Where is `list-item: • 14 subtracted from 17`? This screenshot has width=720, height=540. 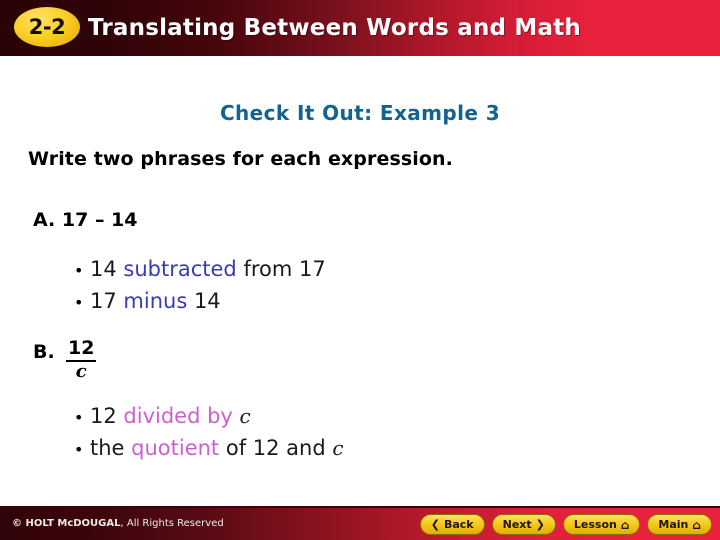
list-item: • 14 subtracted from 17 is located at coordinates (200, 270).